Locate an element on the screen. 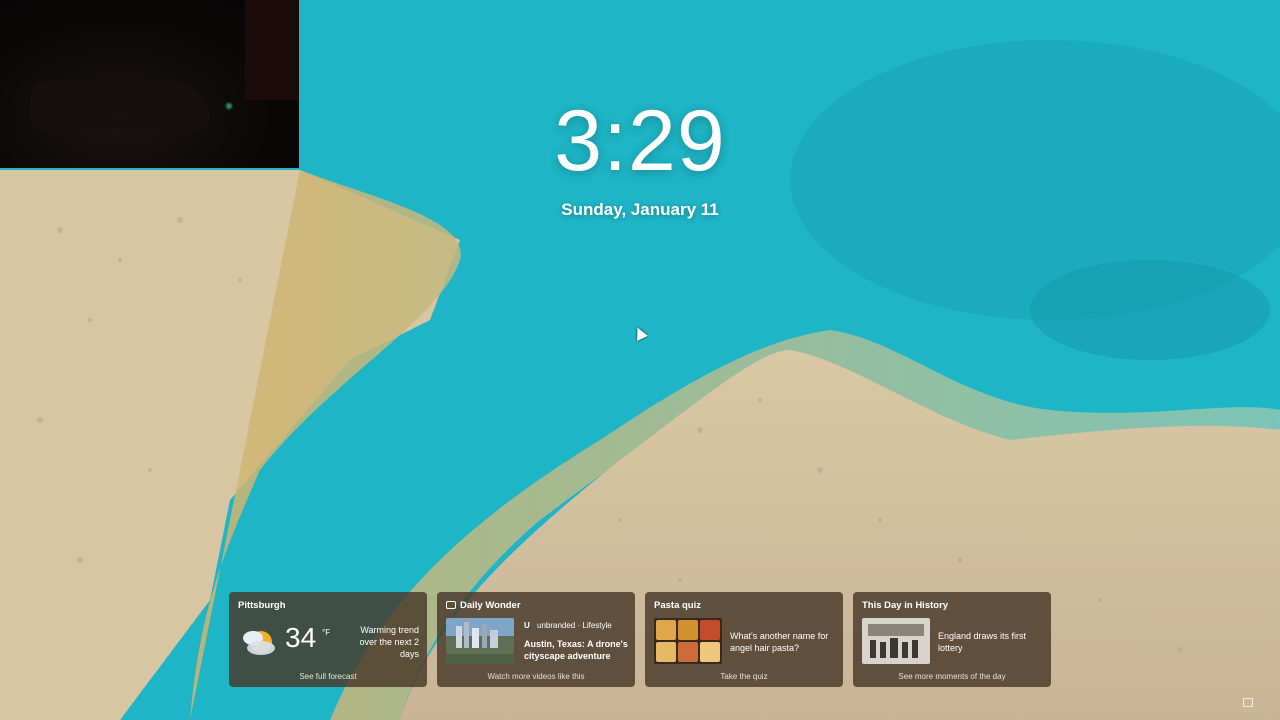 This screenshot has height=720, width=1280. history-headline: England draws its first lottery is located at coordinates (982, 642).